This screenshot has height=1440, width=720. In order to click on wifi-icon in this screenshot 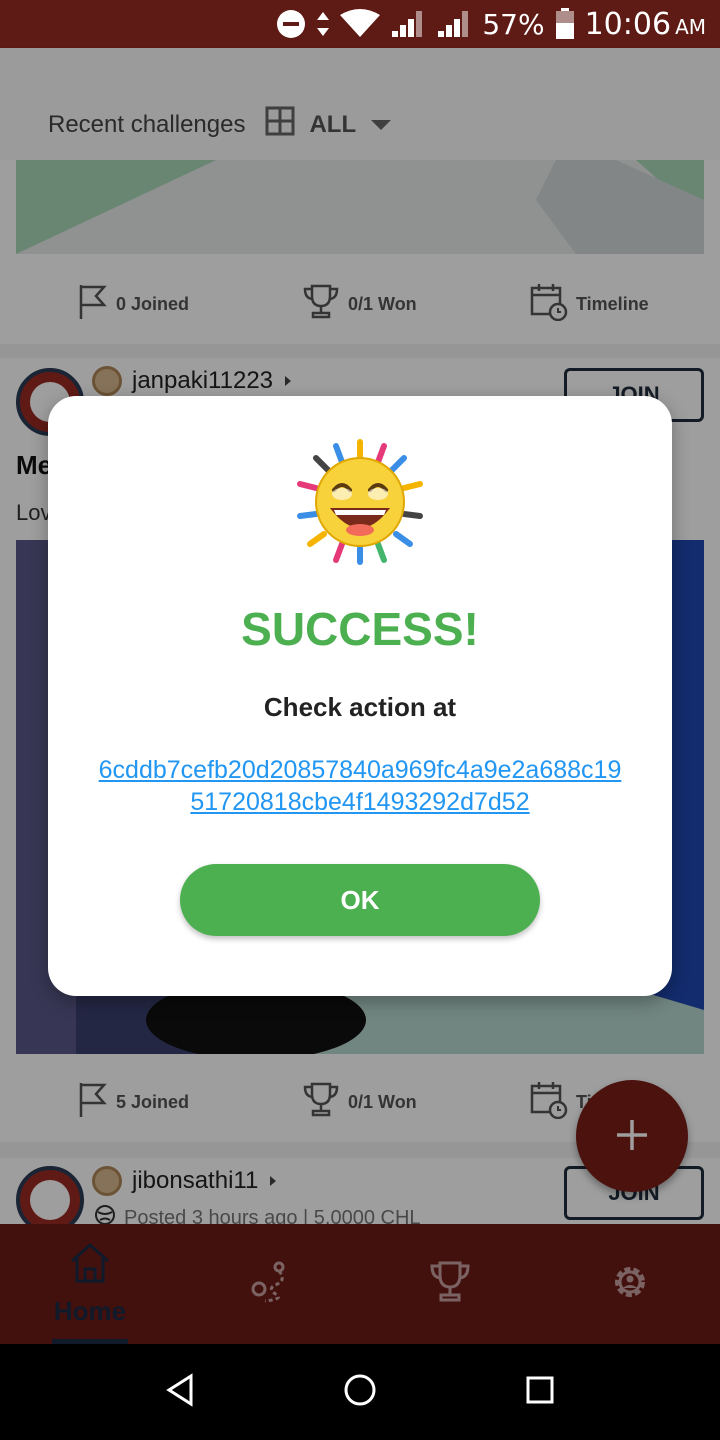, I will do `click(360, 24)`.